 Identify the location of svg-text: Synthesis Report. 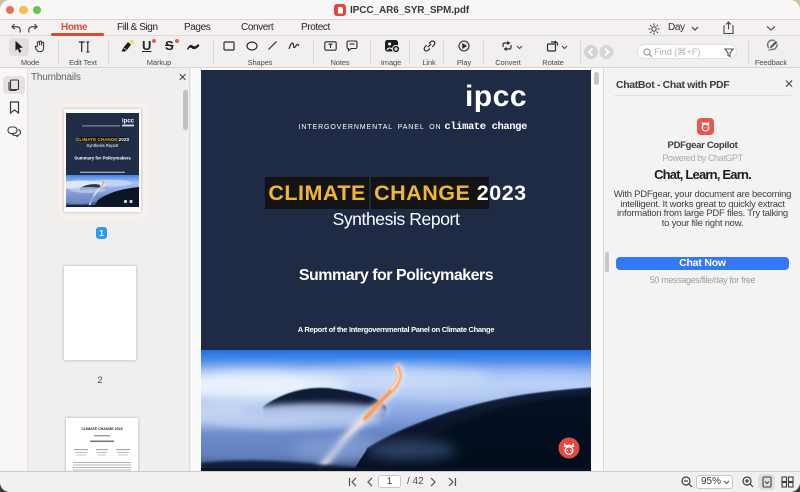
(103, 145).